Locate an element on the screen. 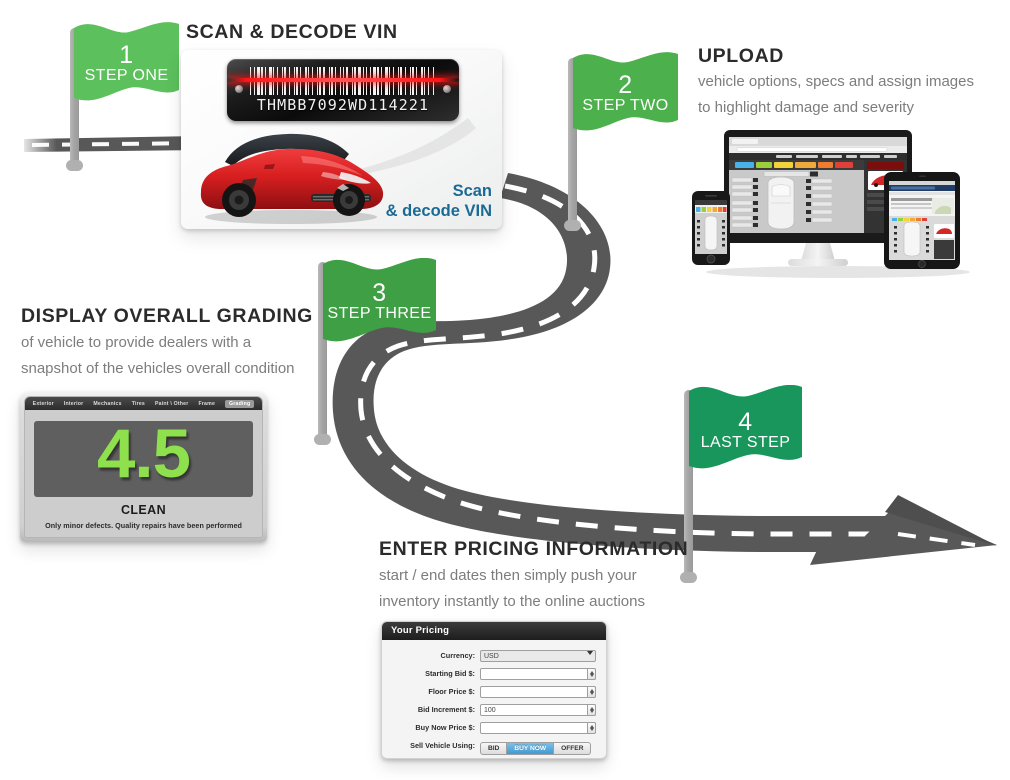 The image size is (1010, 780). grading-tab-frame: Frame is located at coordinates (206, 404).